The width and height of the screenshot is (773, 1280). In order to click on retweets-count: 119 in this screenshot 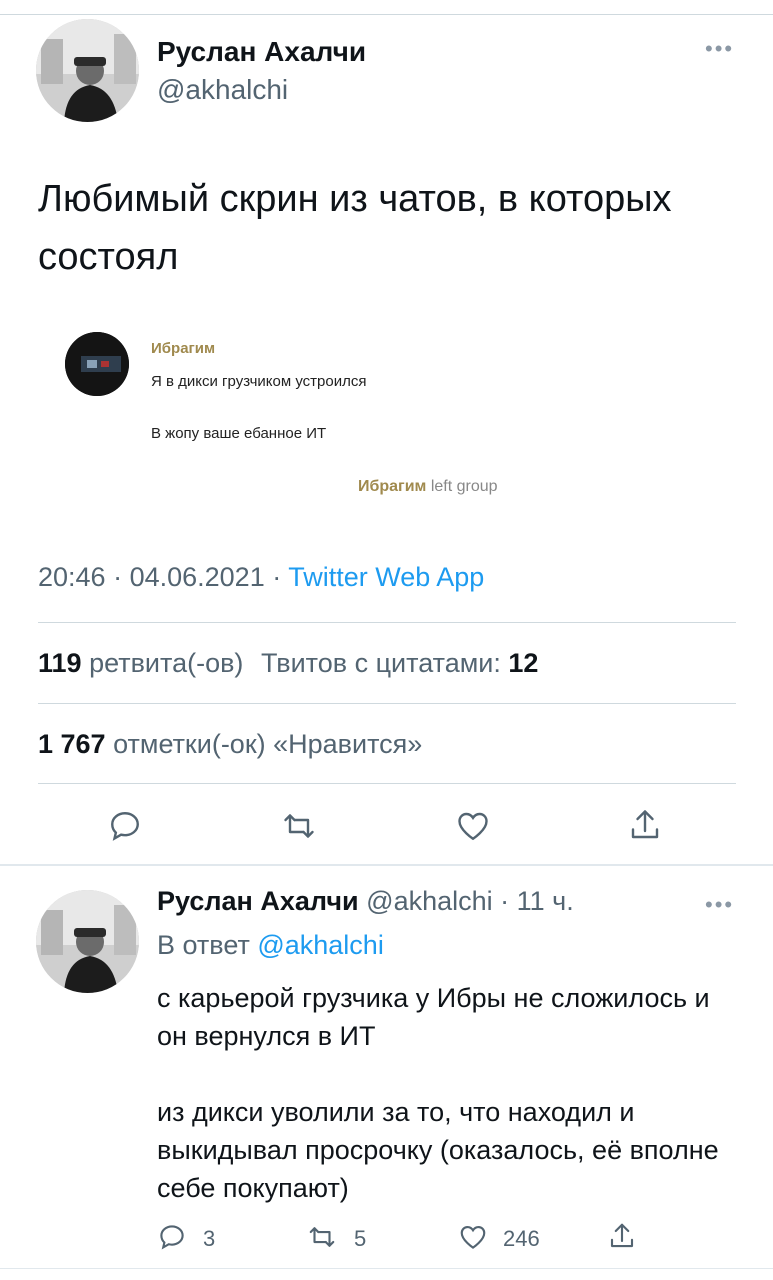, I will do `click(60, 663)`.